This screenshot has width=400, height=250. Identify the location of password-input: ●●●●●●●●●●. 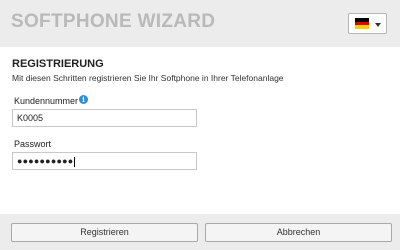
(104, 161).